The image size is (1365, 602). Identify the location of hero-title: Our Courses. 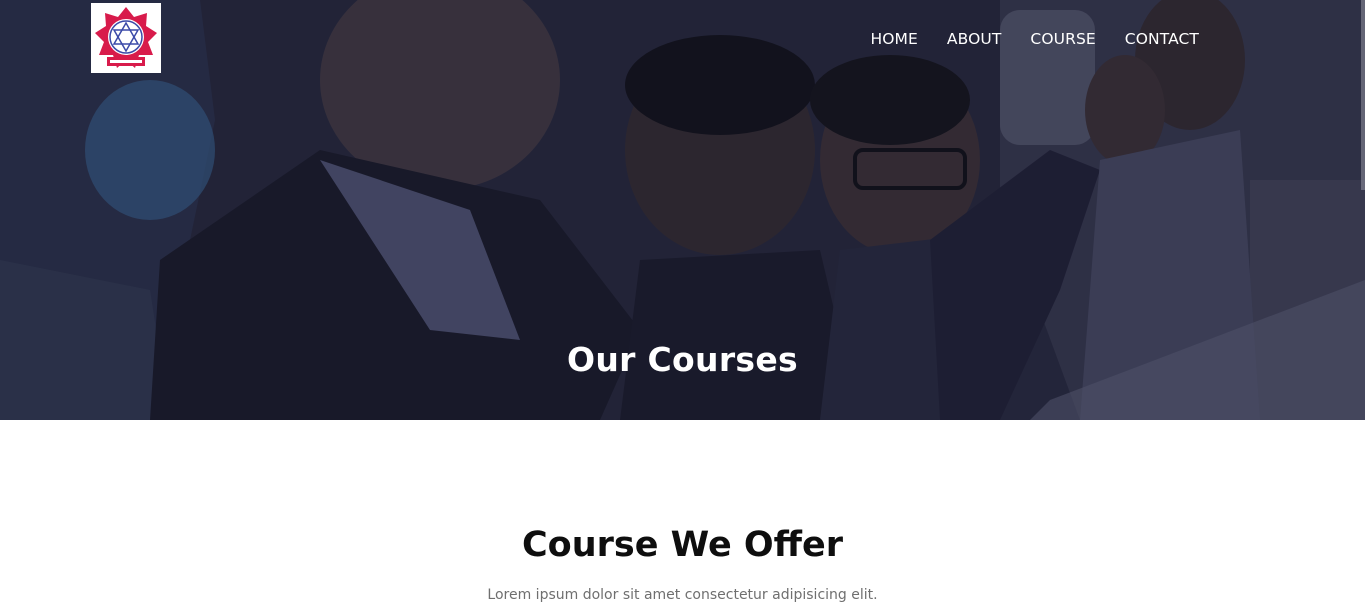
(682, 359).